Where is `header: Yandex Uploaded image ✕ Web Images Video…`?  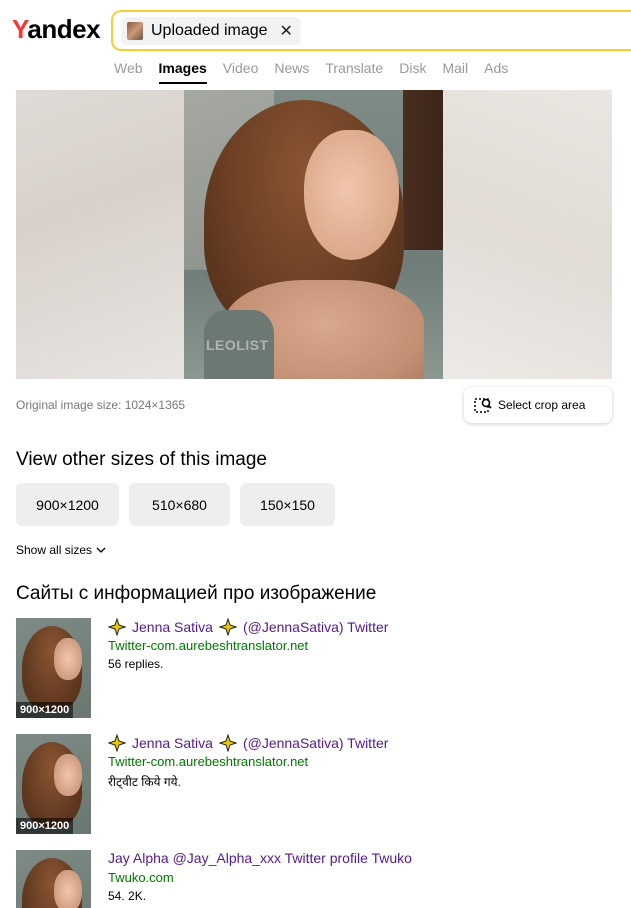 header: Yandex Uploaded image ✕ Web Images Video… is located at coordinates (315, 45).